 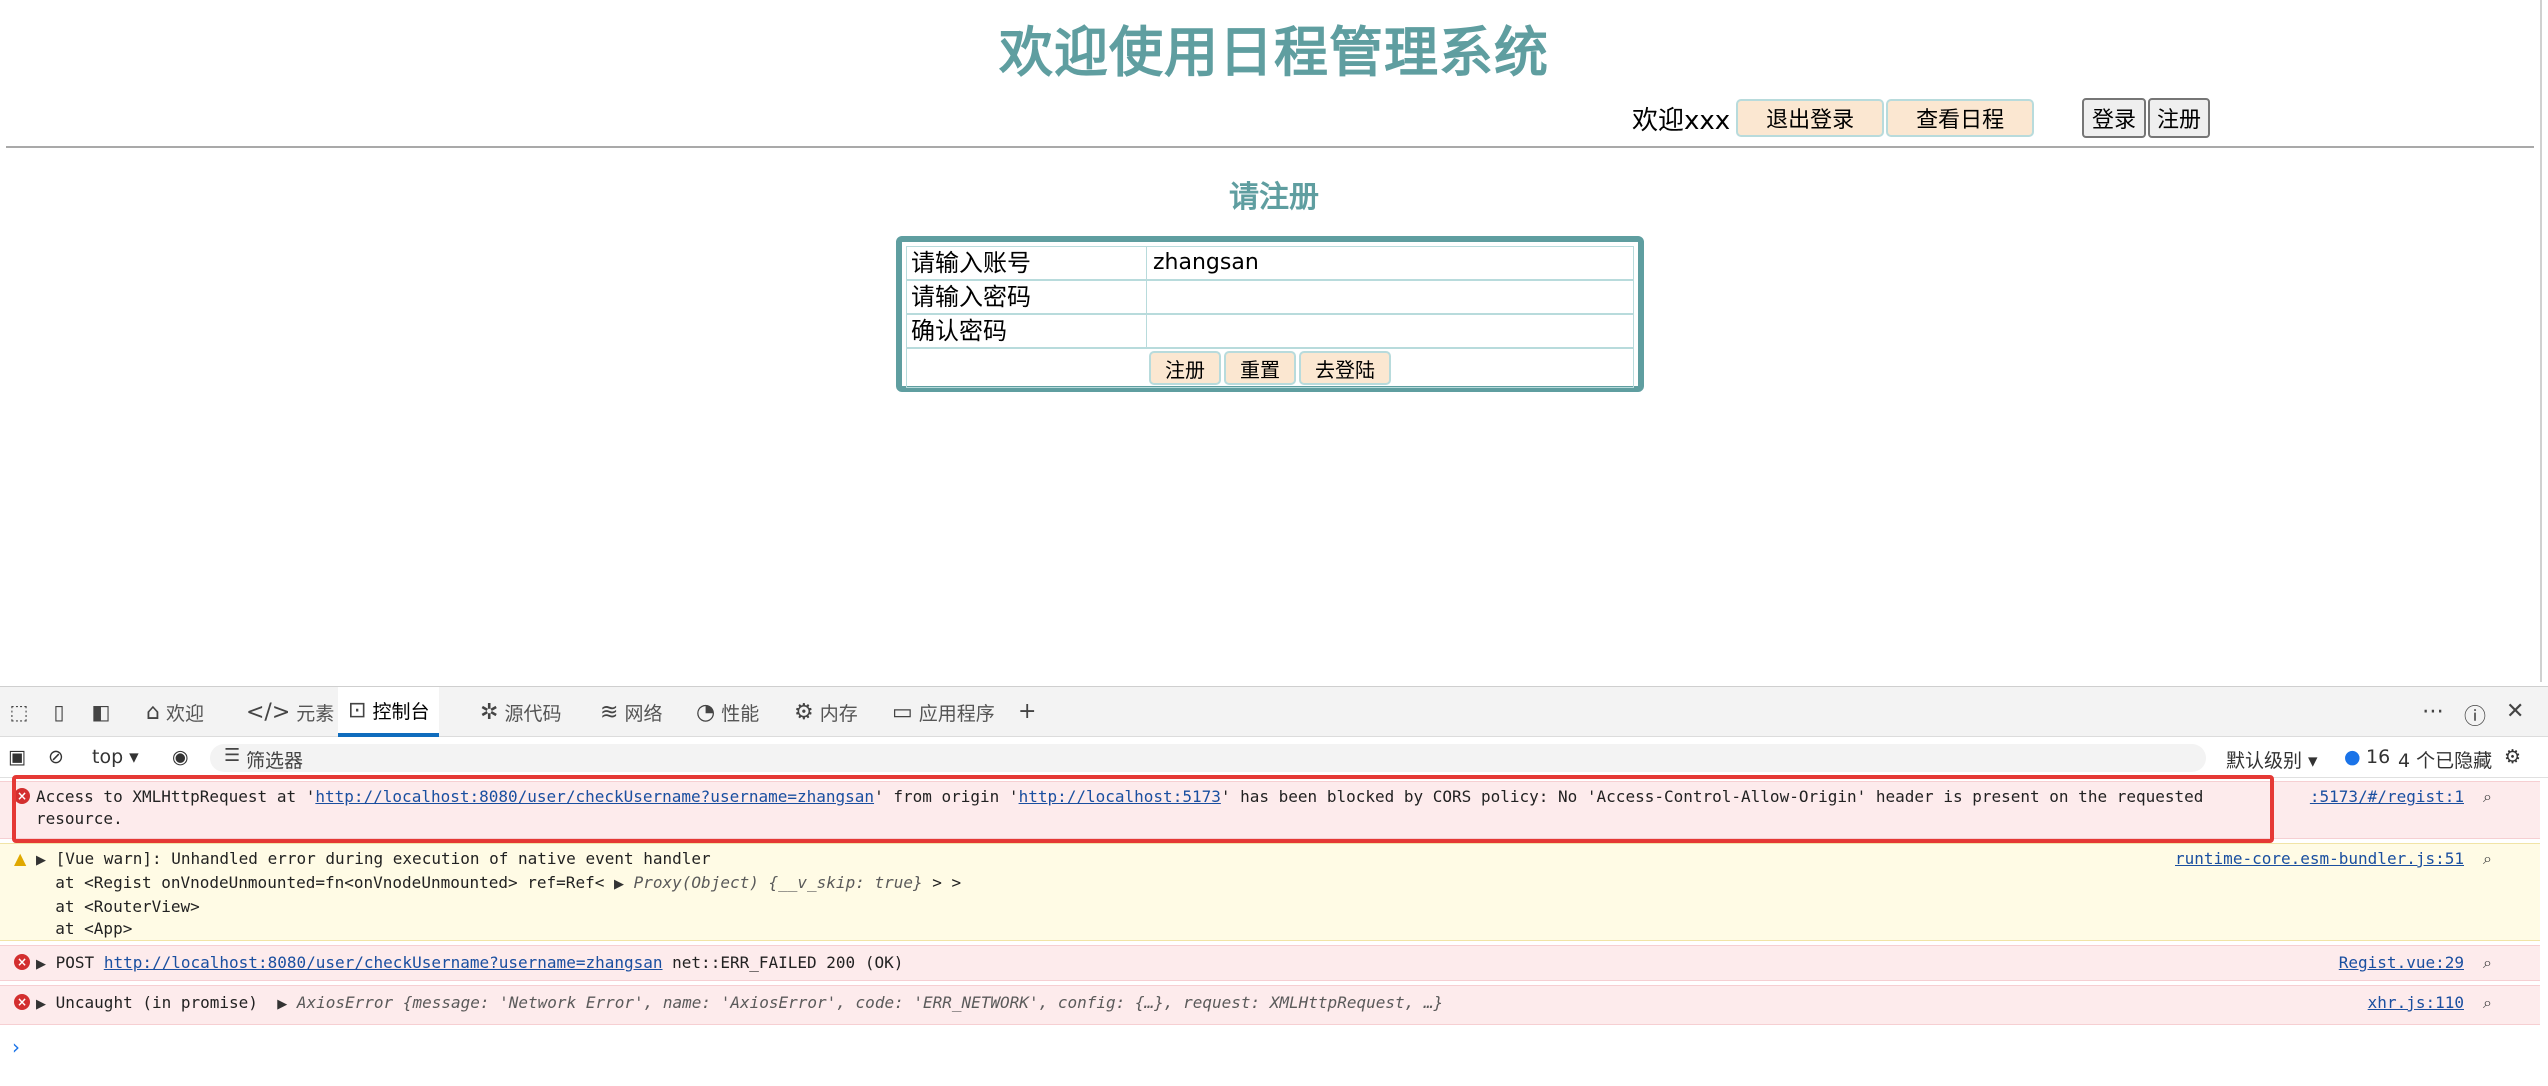 What do you see at coordinates (1390, 297) in the screenshot?
I see `password-input` at bounding box center [1390, 297].